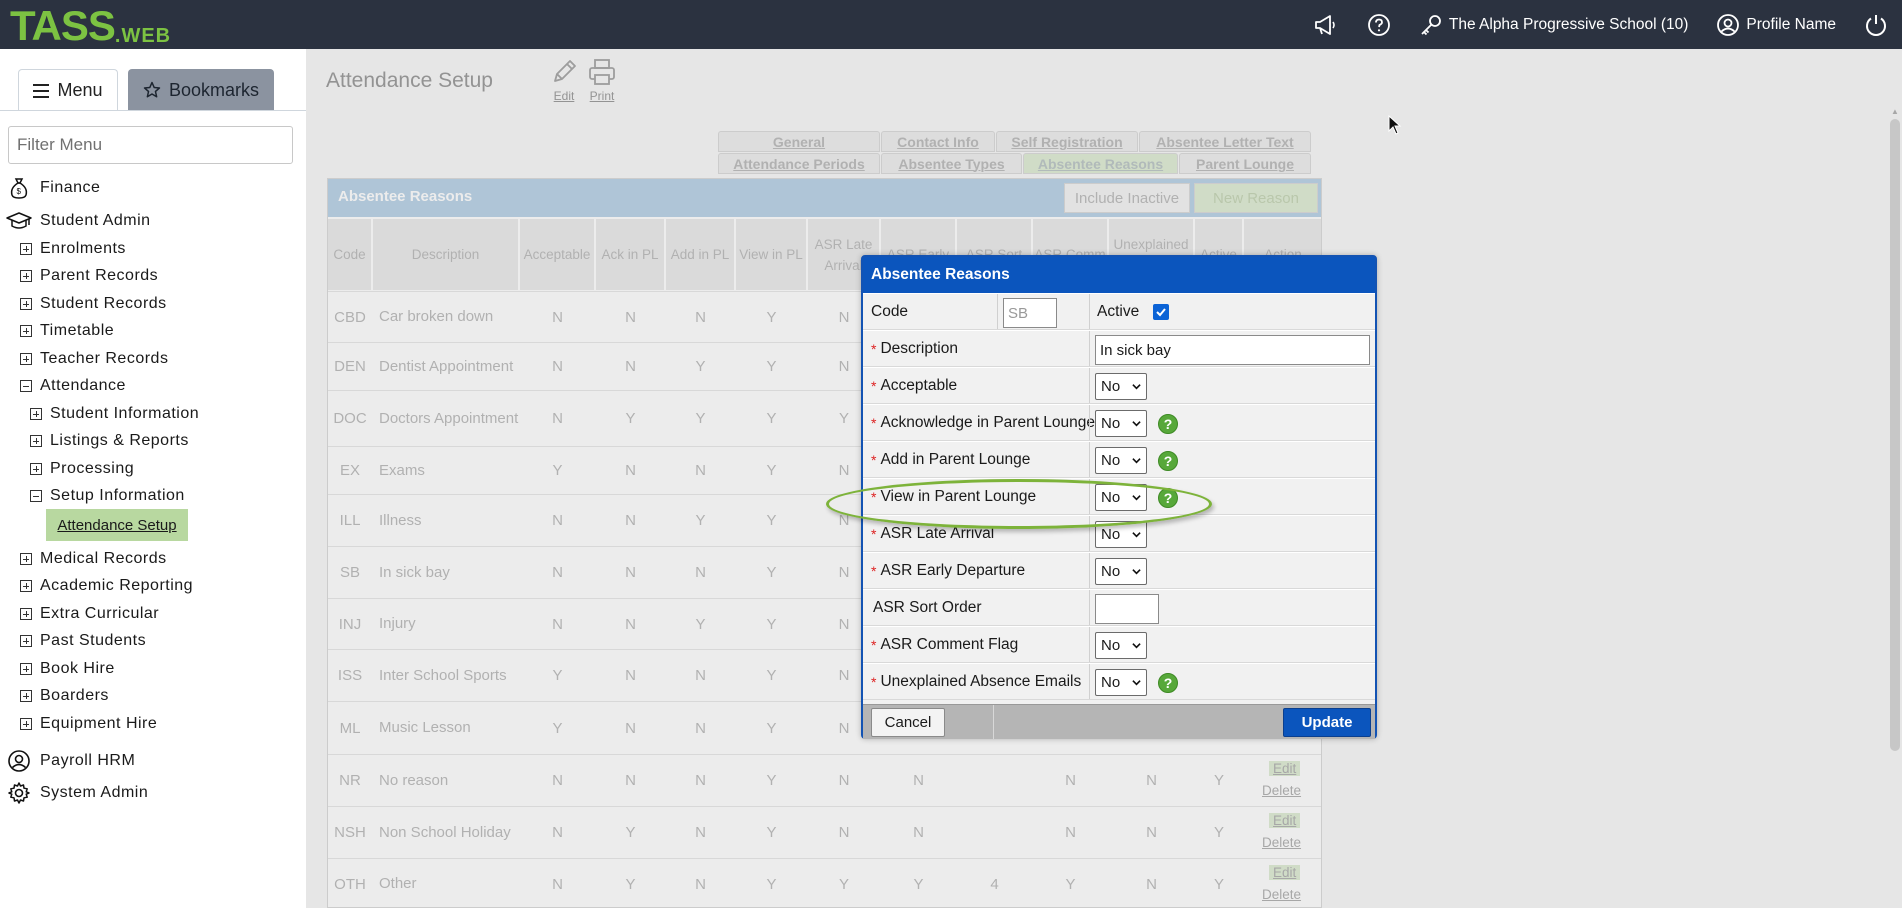  What do you see at coordinates (927, 607) in the screenshot?
I see `asr-sort-order-label: ASR Sort Order` at bounding box center [927, 607].